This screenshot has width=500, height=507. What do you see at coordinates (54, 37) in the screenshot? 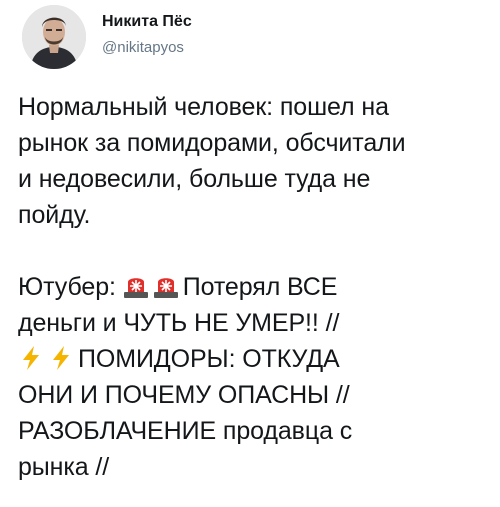
I see `avatar` at bounding box center [54, 37].